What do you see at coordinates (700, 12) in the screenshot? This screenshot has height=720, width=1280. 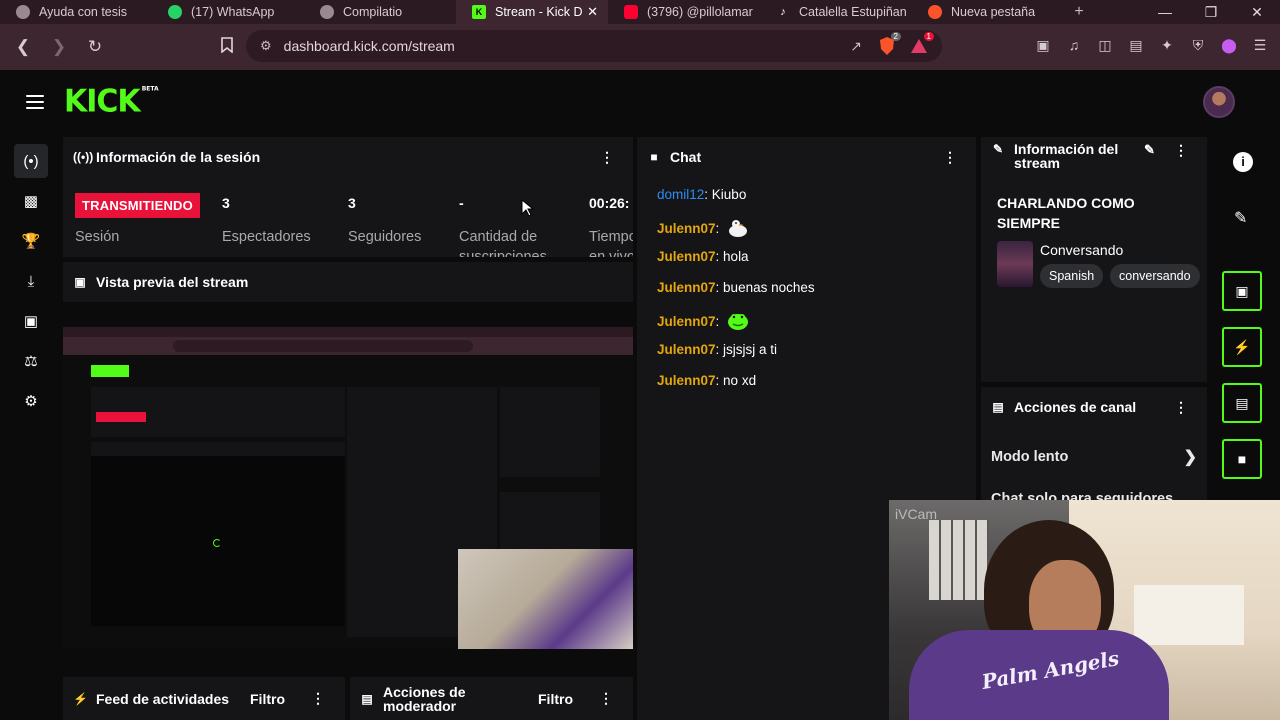 I see `tab-label: (3796) @pillolamar` at bounding box center [700, 12].